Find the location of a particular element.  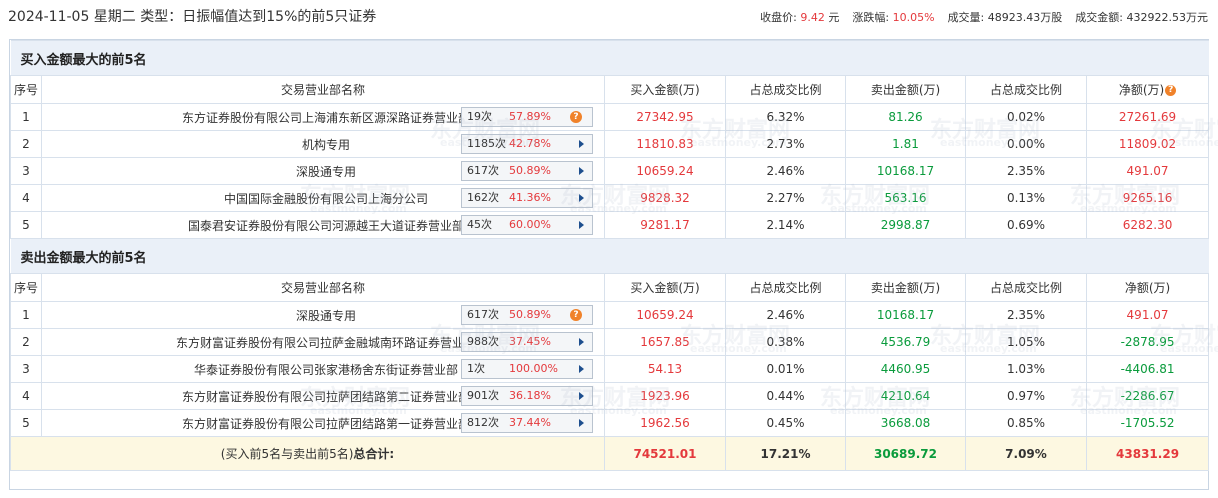

broker-name-cell: 华泰证券股份有限公司张家港杨舍东街证券营业部 1次 100.00% is located at coordinates (323, 369).